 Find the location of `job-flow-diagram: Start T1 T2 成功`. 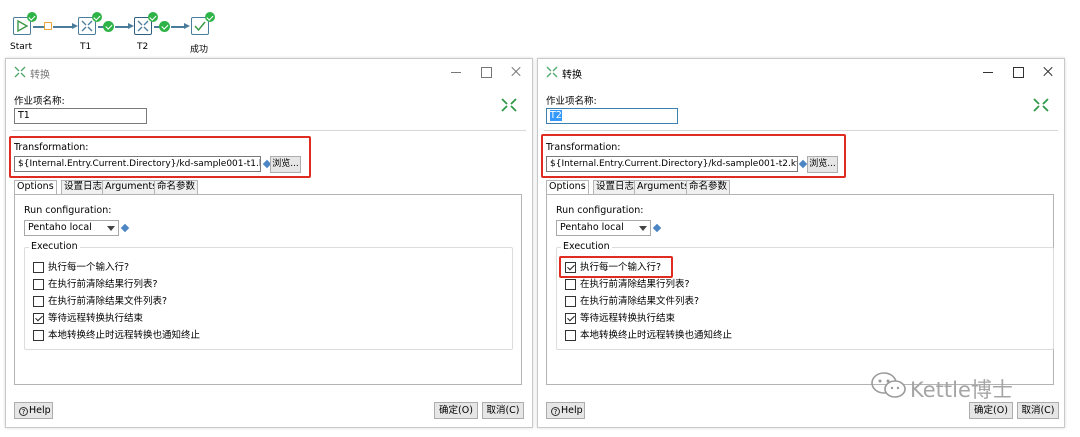

job-flow-diagram: Start T1 T2 成功 is located at coordinates (130, 30).